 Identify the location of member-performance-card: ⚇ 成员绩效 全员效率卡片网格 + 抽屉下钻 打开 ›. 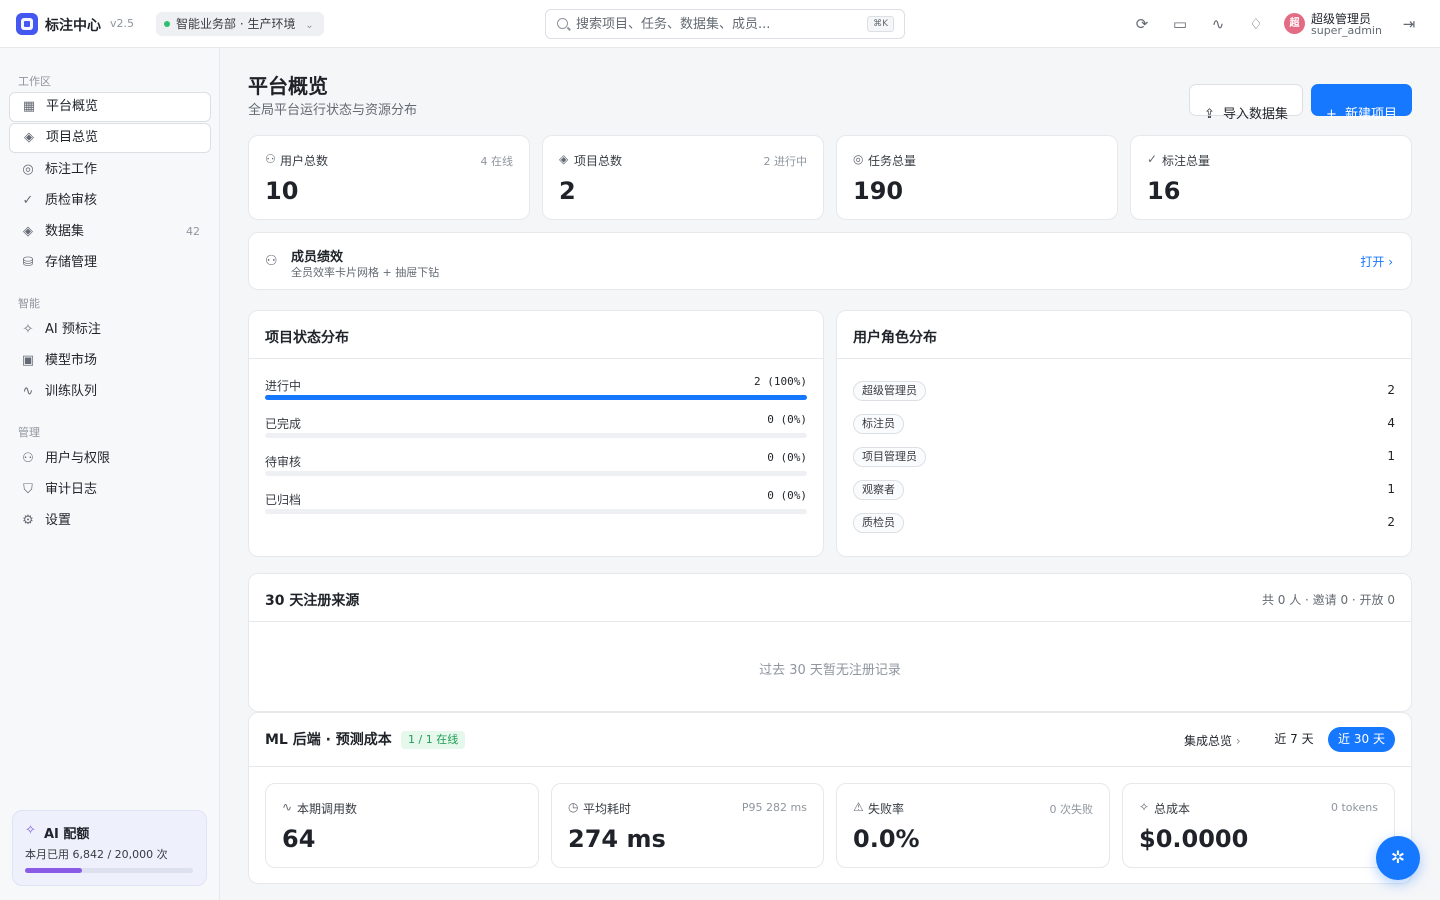
(830, 261).